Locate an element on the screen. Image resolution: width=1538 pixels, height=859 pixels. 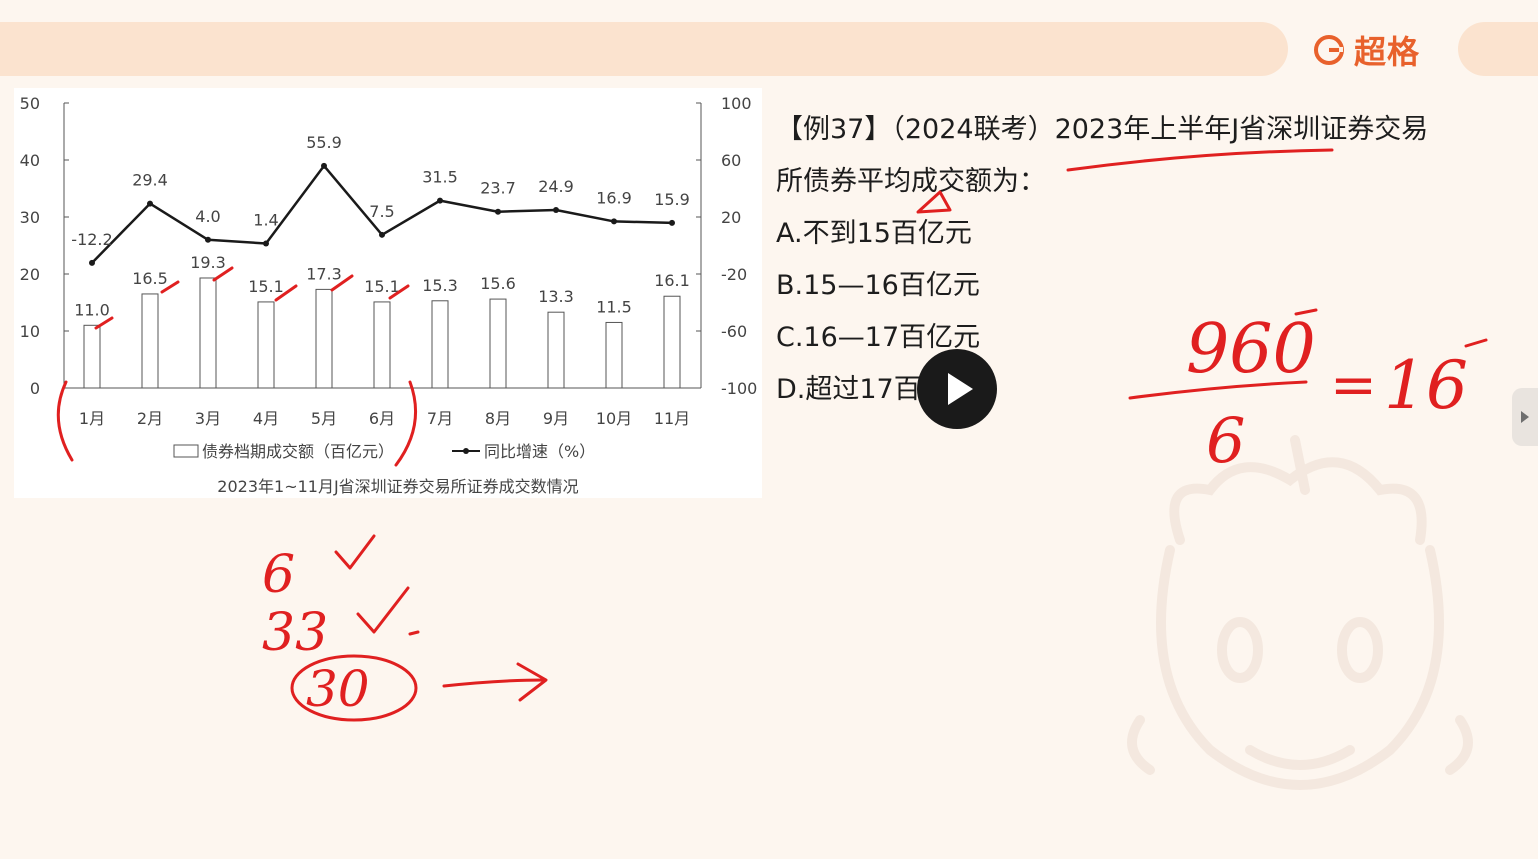
y-right-tick-label: -60 is located at coordinates (734, 331).